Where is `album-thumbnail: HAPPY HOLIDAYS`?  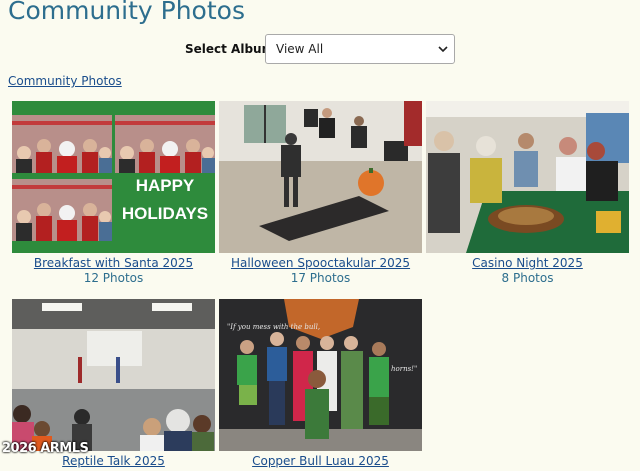
album-thumbnail: HAPPY HOLIDAYS is located at coordinates (113, 177).